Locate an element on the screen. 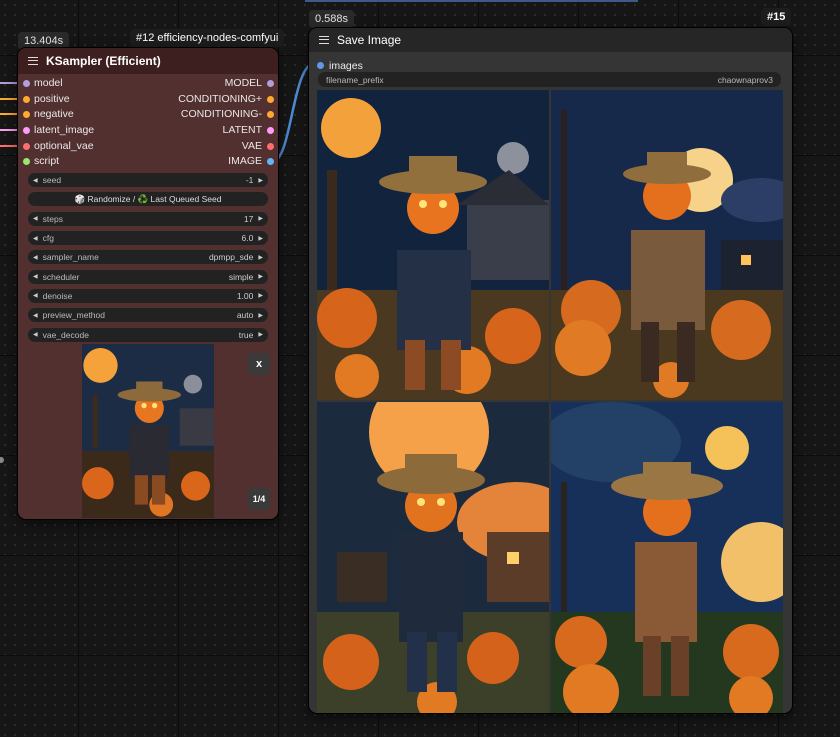 This screenshot has width=840, height=737. output-label: IMAGE is located at coordinates (245, 161).